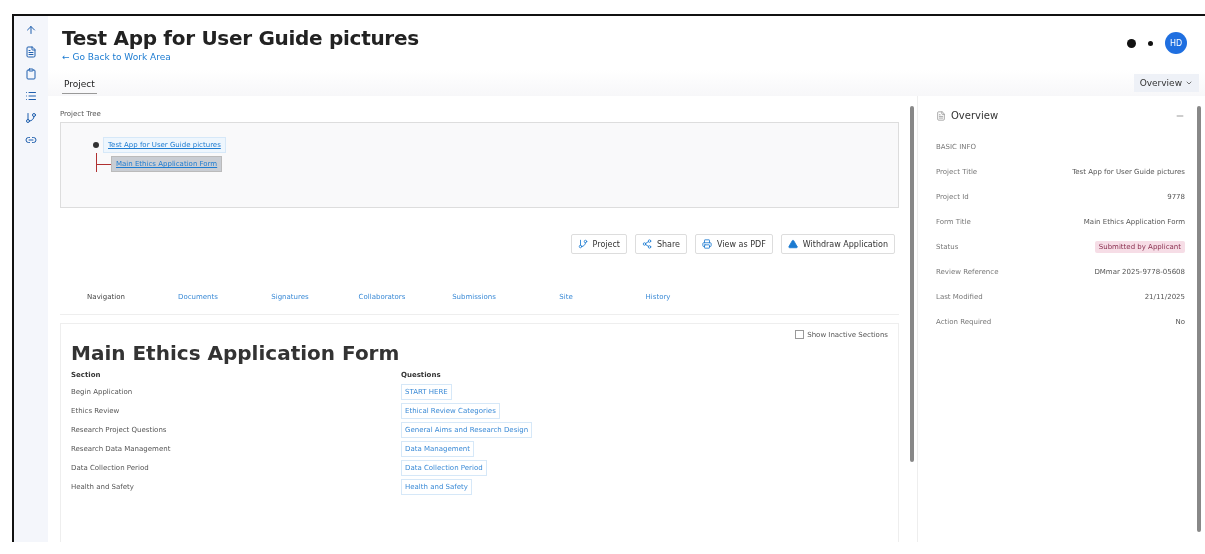  Describe the element at coordinates (598, 244) in the screenshot. I see `action-button: Project` at that location.